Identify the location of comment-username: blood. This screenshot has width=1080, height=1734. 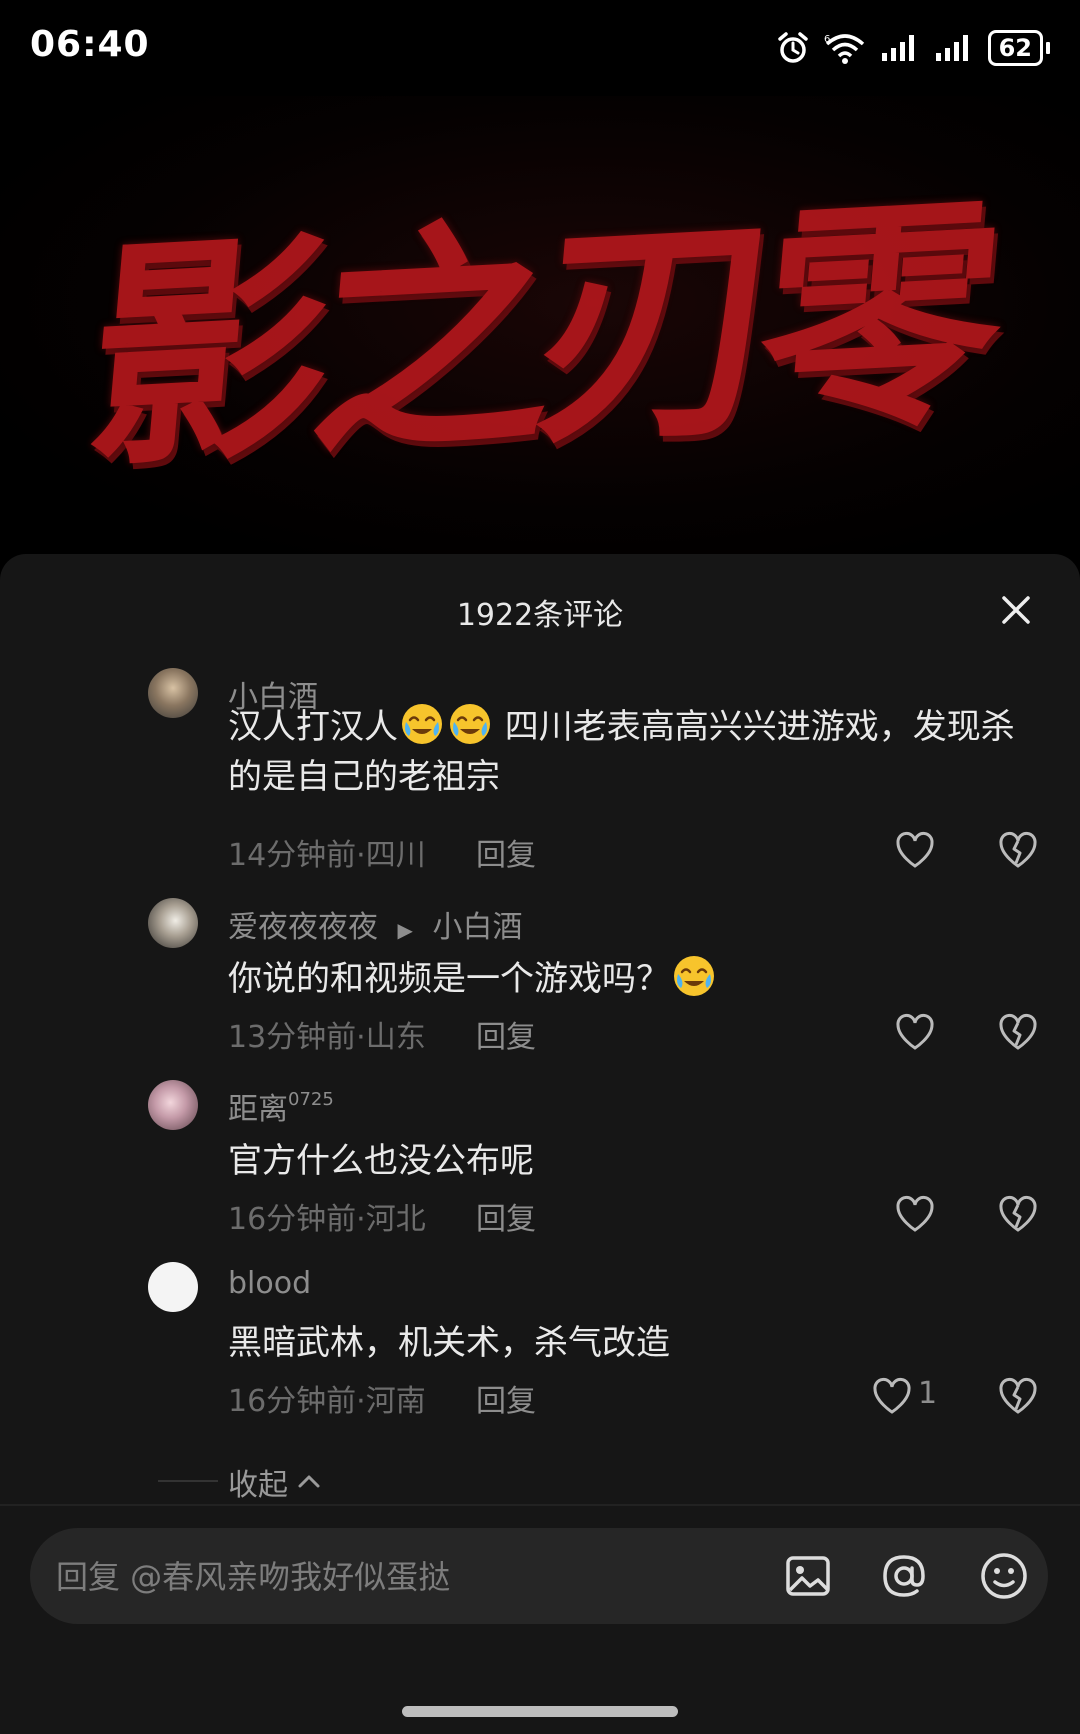
(269, 1283).